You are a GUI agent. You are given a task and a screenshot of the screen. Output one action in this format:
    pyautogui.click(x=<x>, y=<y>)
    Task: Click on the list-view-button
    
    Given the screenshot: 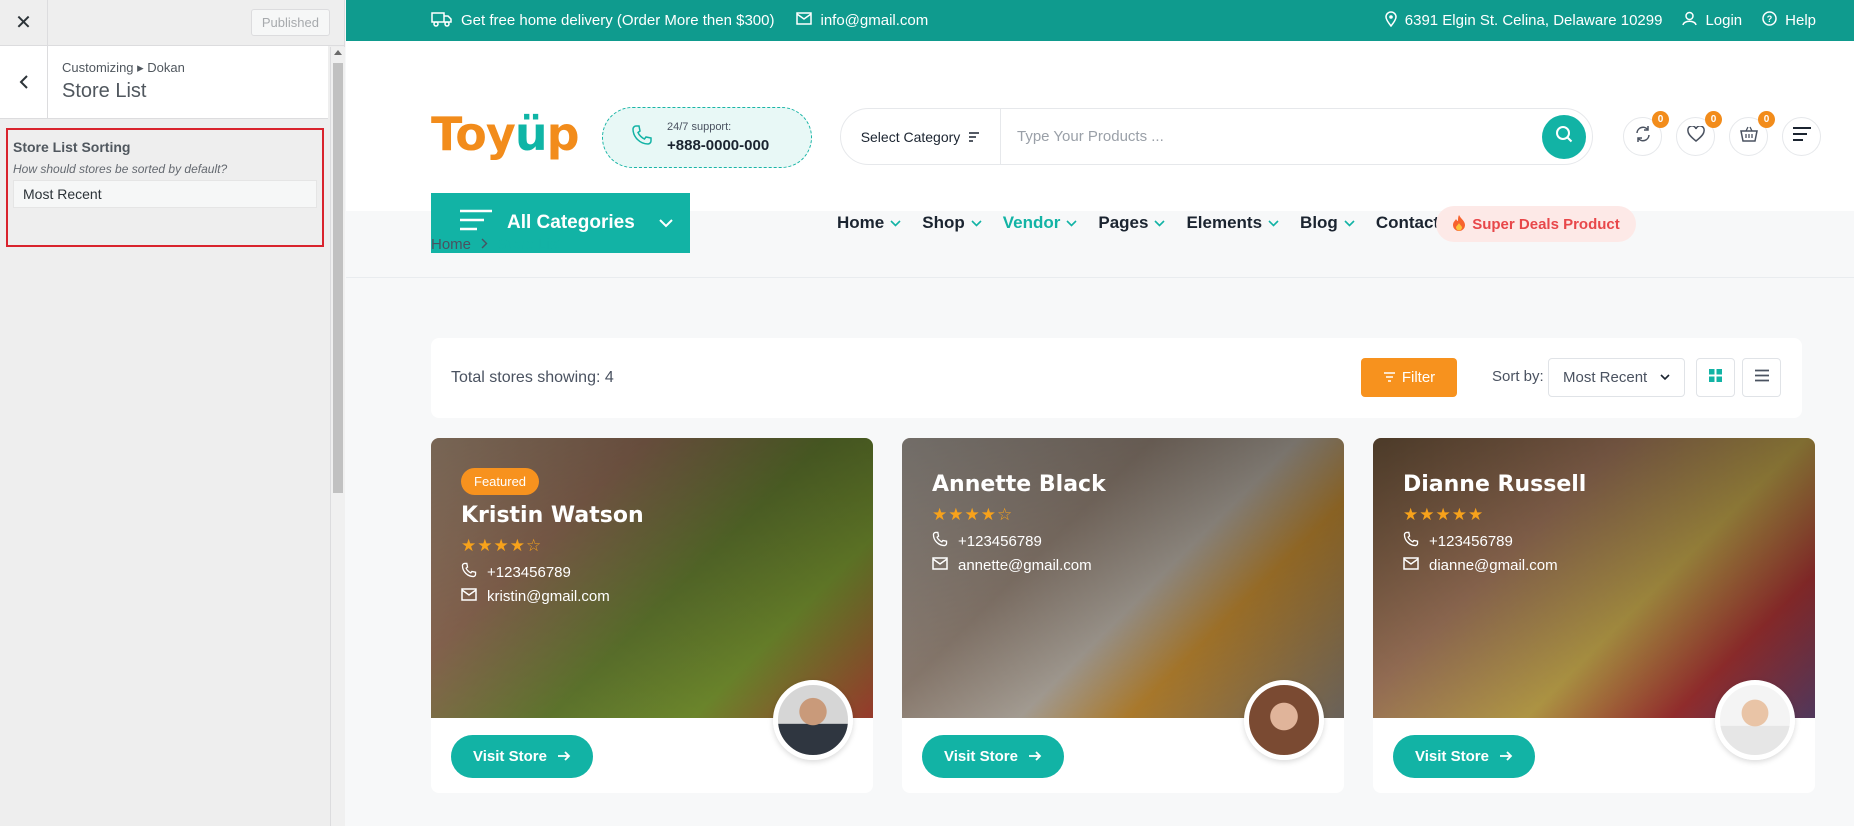 What is the action you would take?
    pyautogui.click(x=1761, y=377)
    